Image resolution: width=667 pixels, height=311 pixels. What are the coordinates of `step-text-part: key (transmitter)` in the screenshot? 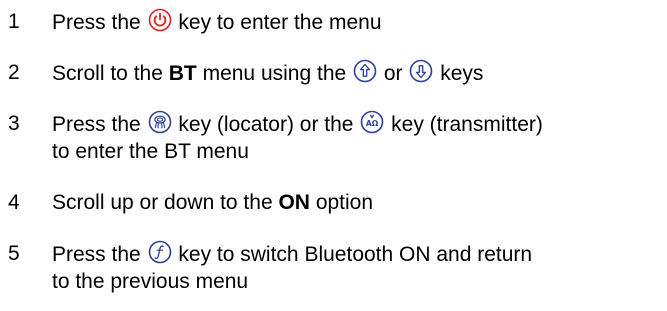 It's located at (467, 124).